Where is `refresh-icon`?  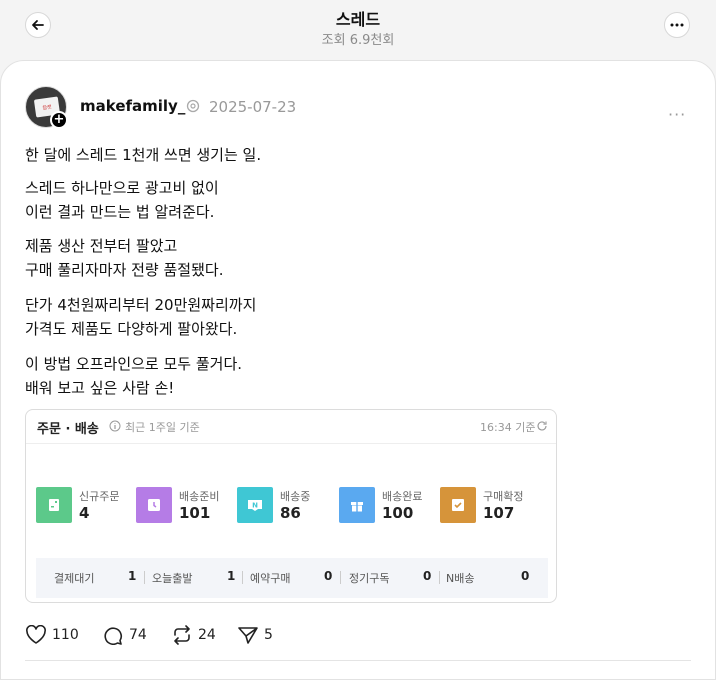 refresh-icon is located at coordinates (542, 426).